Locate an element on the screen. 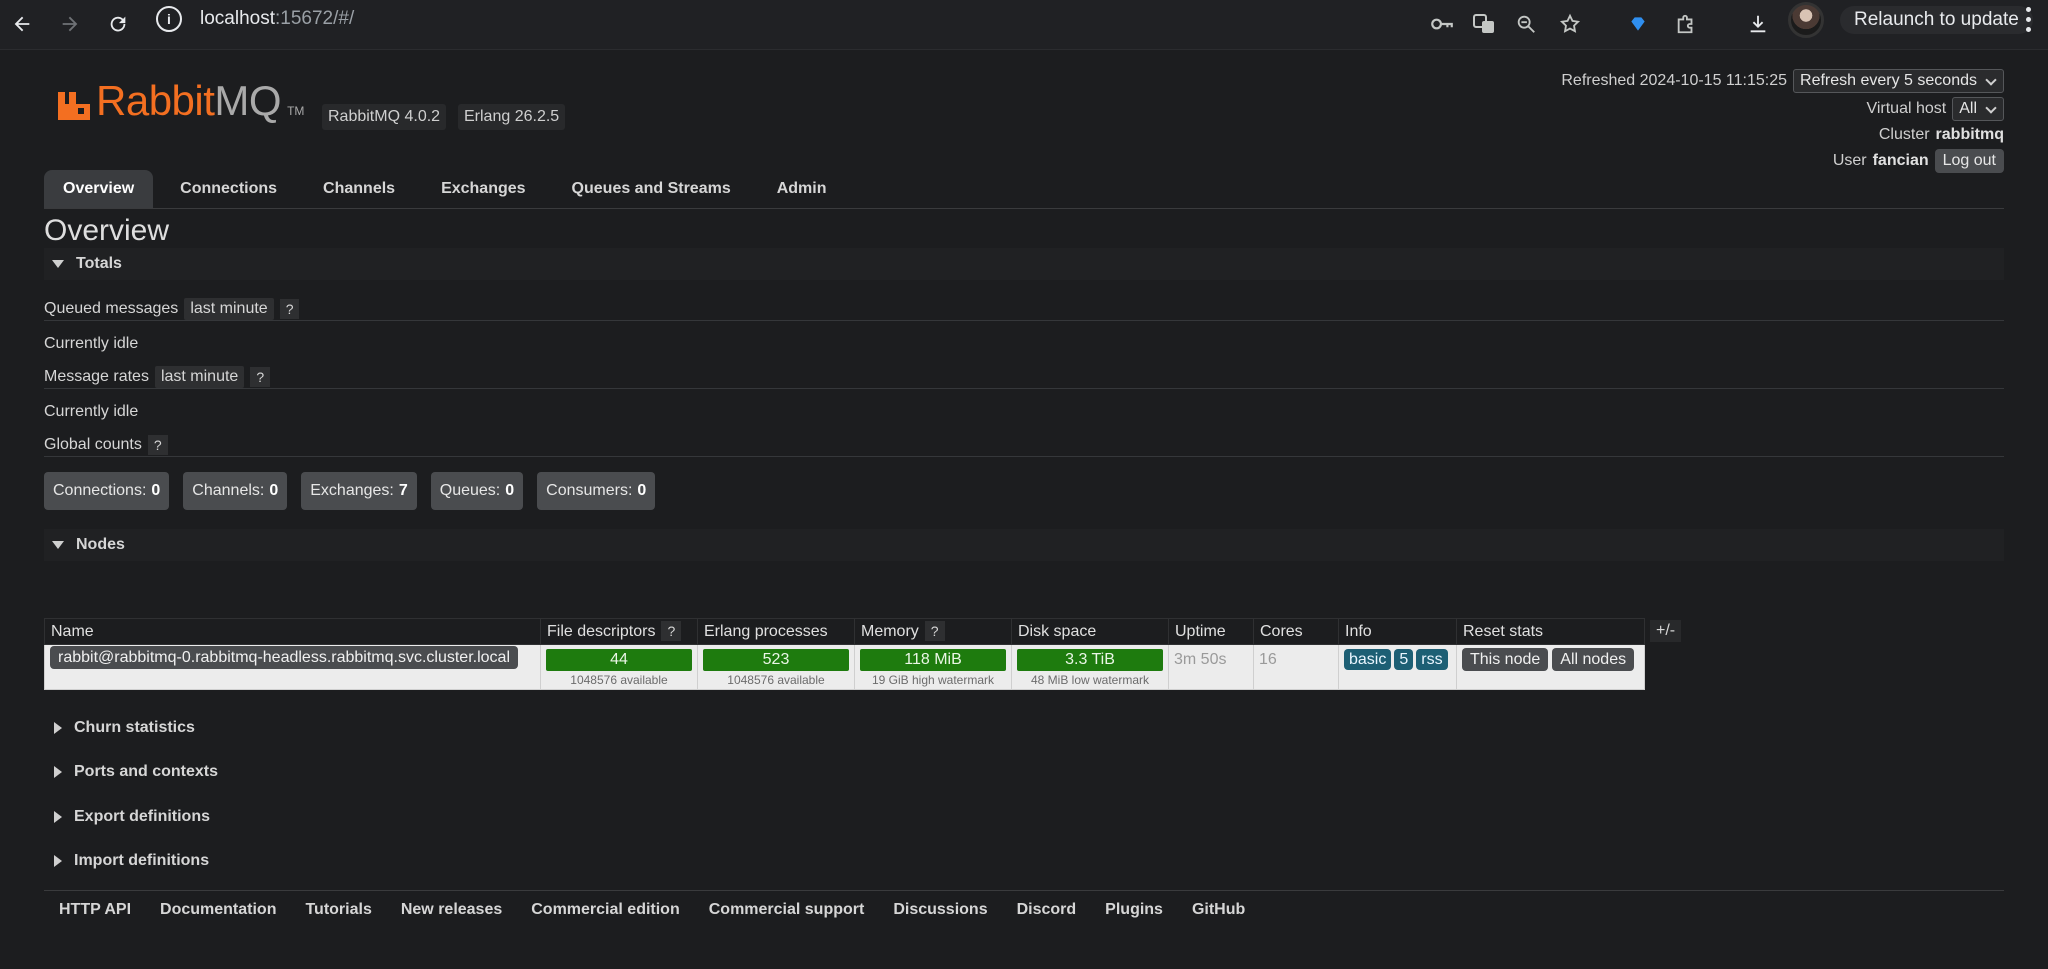 Image resolution: width=2048 pixels, height=969 pixels. col-file-descriptors: File descriptors? is located at coordinates (619, 631).